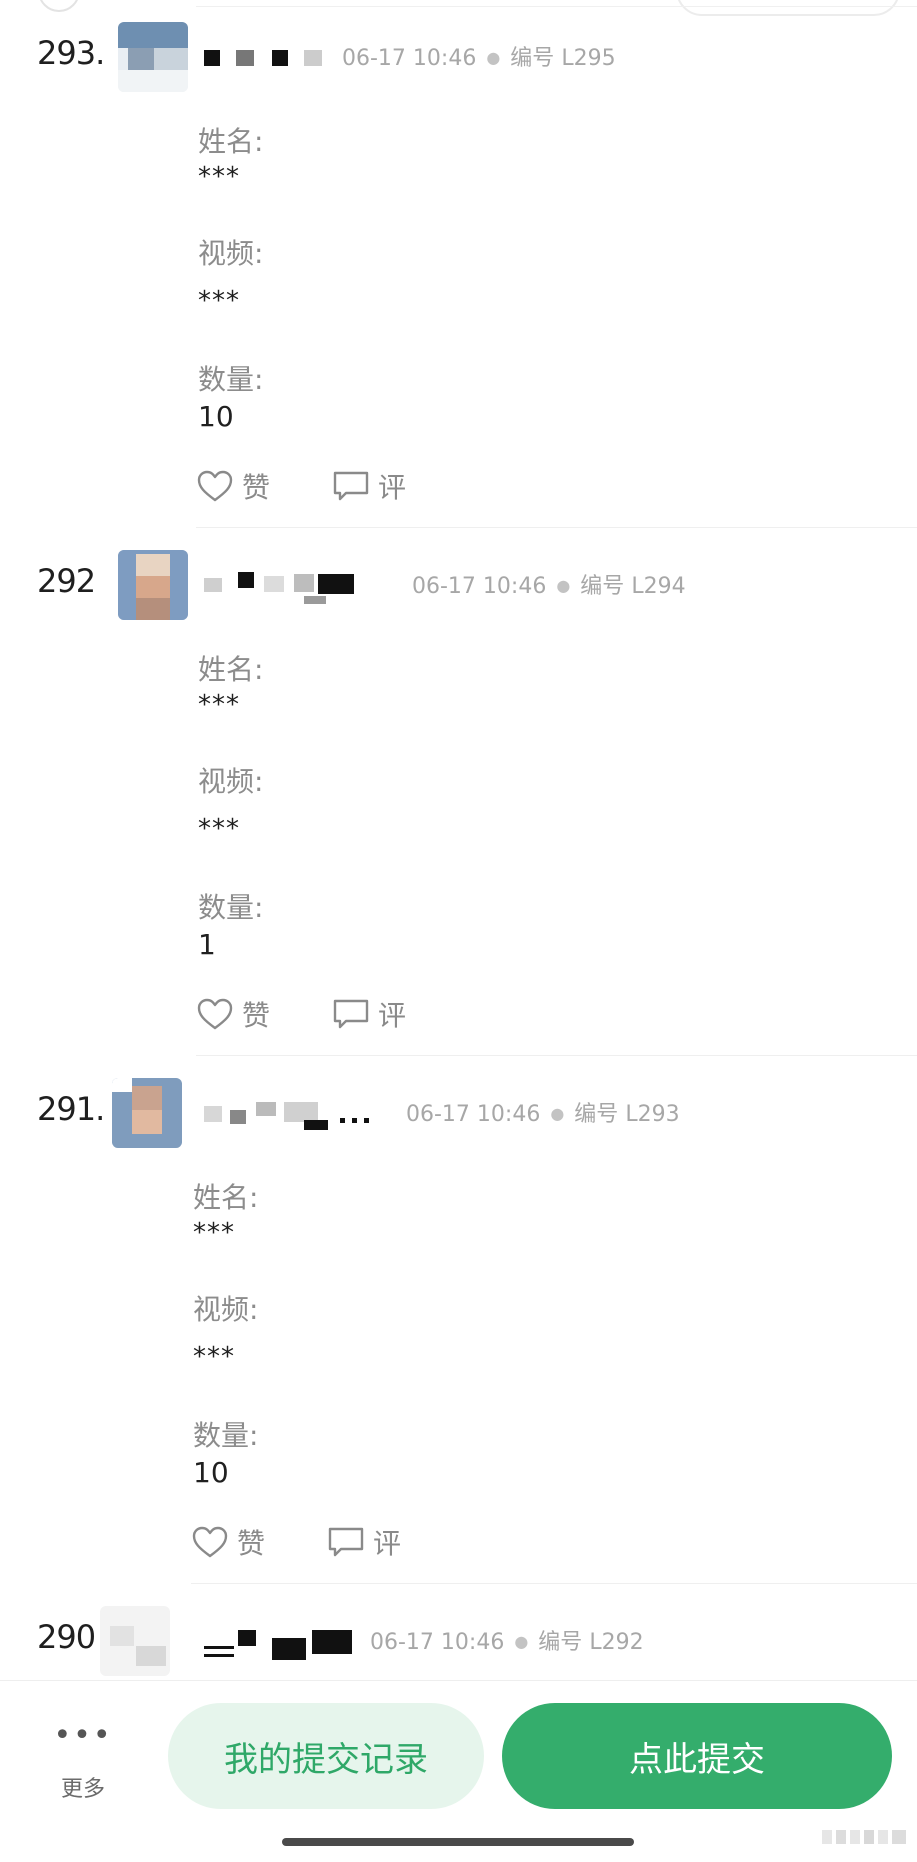  What do you see at coordinates (71, 1109) in the screenshot?
I see `entry-index: 291.` at bounding box center [71, 1109].